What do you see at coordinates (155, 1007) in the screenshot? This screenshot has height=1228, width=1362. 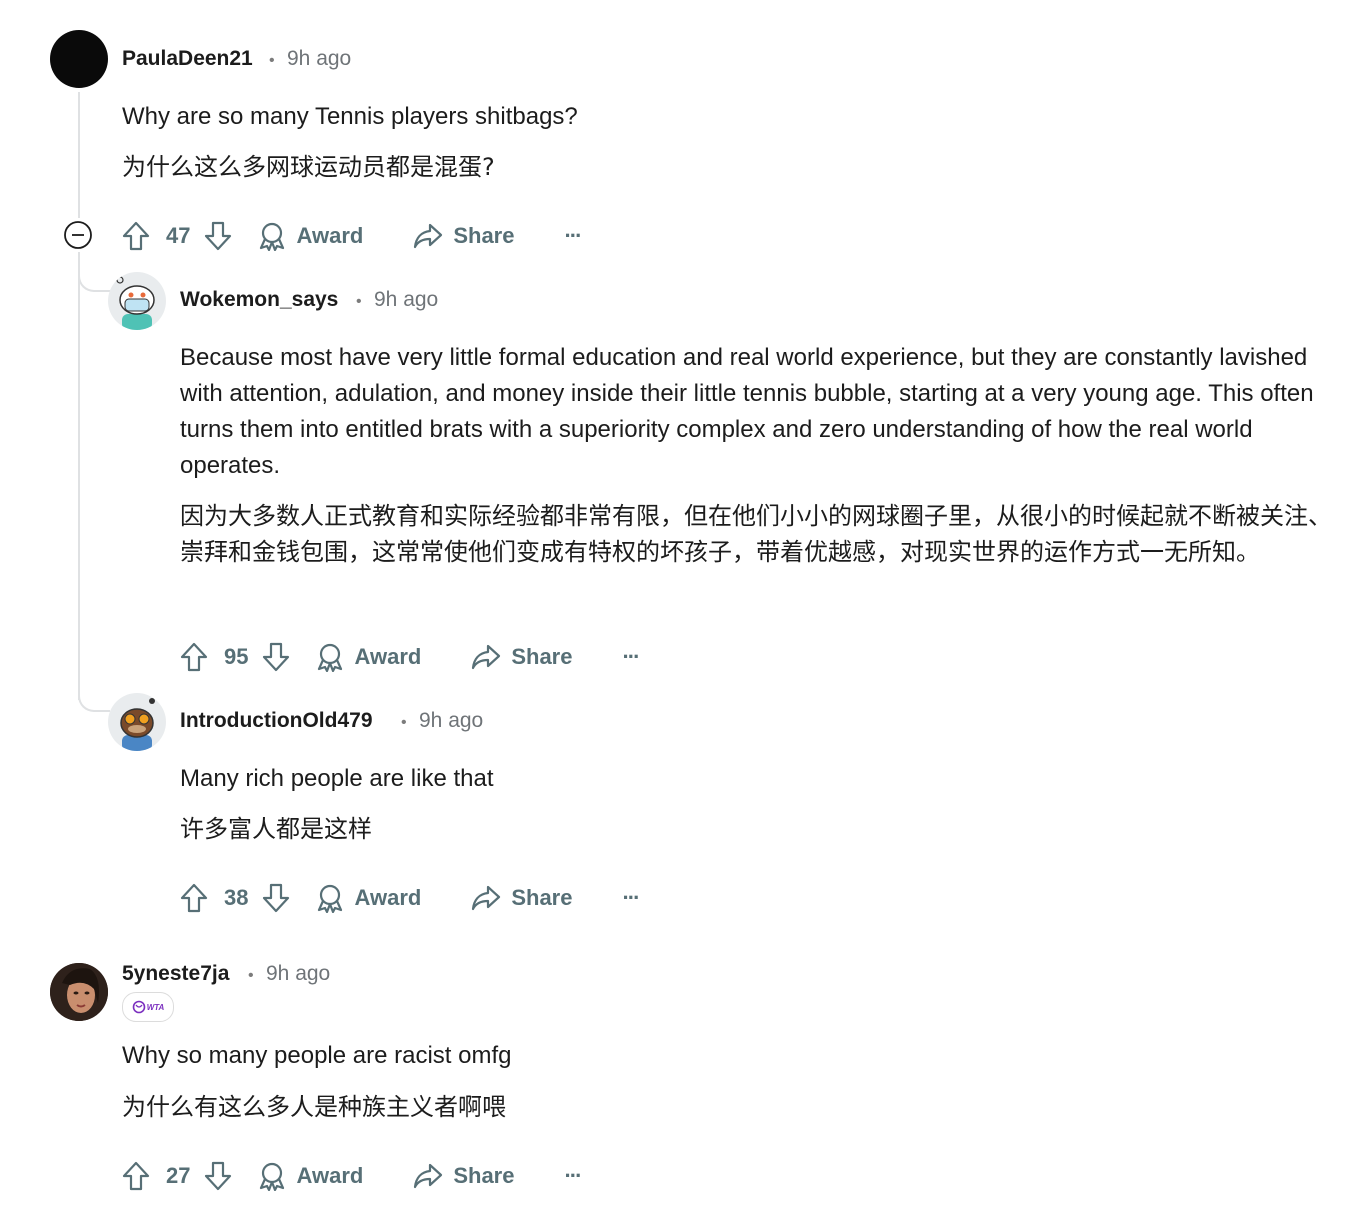 I see `flair-text: WTA` at bounding box center [155, 1007].